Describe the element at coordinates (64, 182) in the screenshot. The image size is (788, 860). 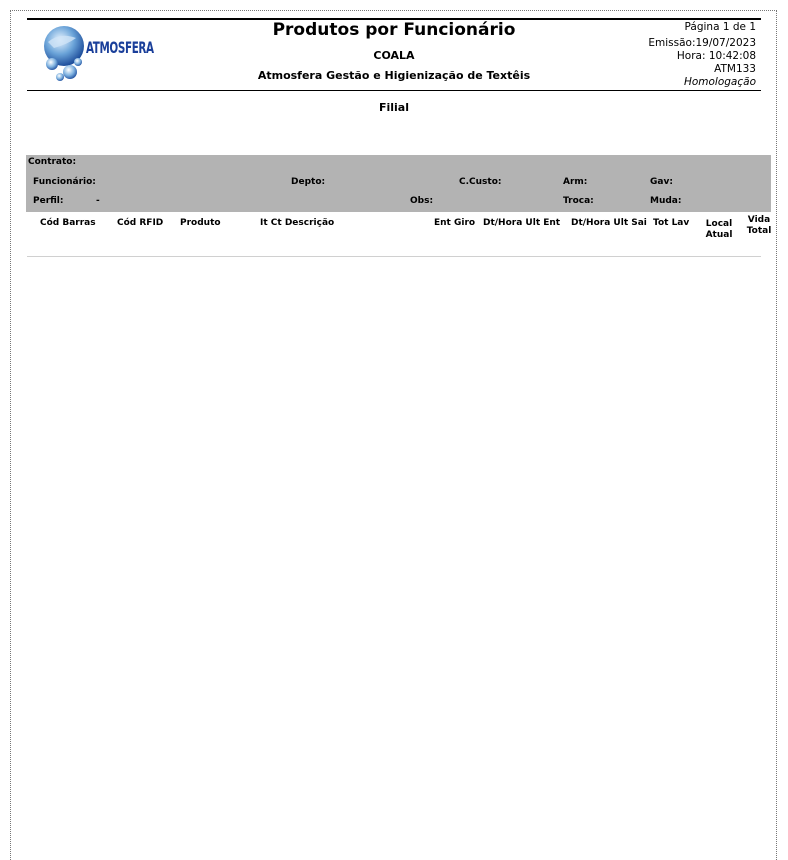
I see `funcionario-label: Funcionário:` at that location.